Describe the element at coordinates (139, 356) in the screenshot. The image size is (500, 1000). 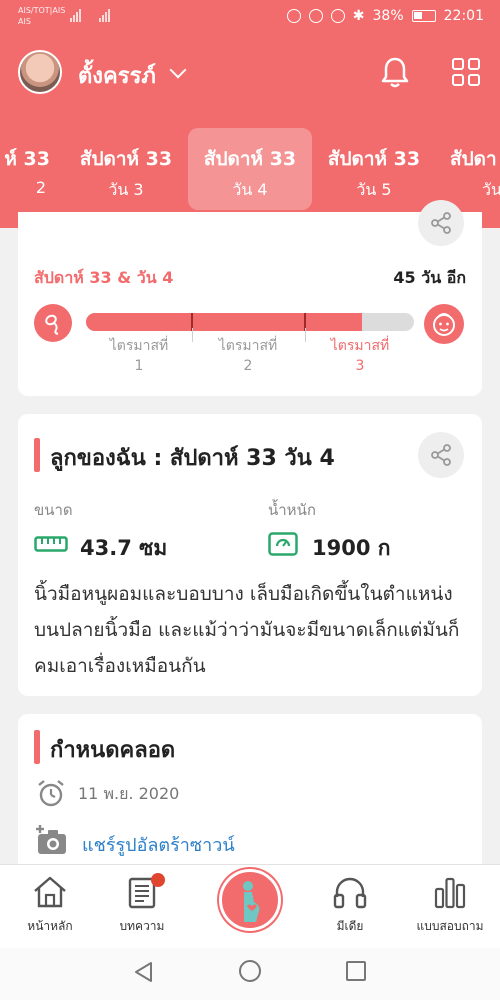
I see `trimester-1: ไตรมาสที่ 1` at that location.